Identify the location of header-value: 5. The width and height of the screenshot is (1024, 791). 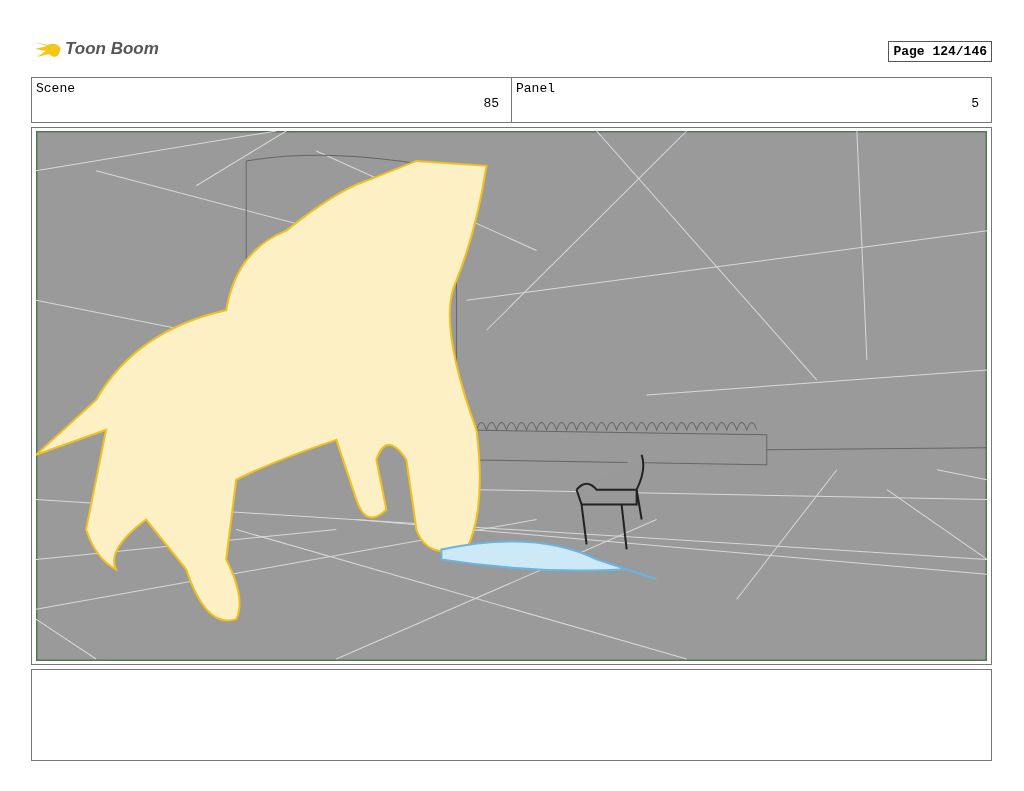
(975, 103).